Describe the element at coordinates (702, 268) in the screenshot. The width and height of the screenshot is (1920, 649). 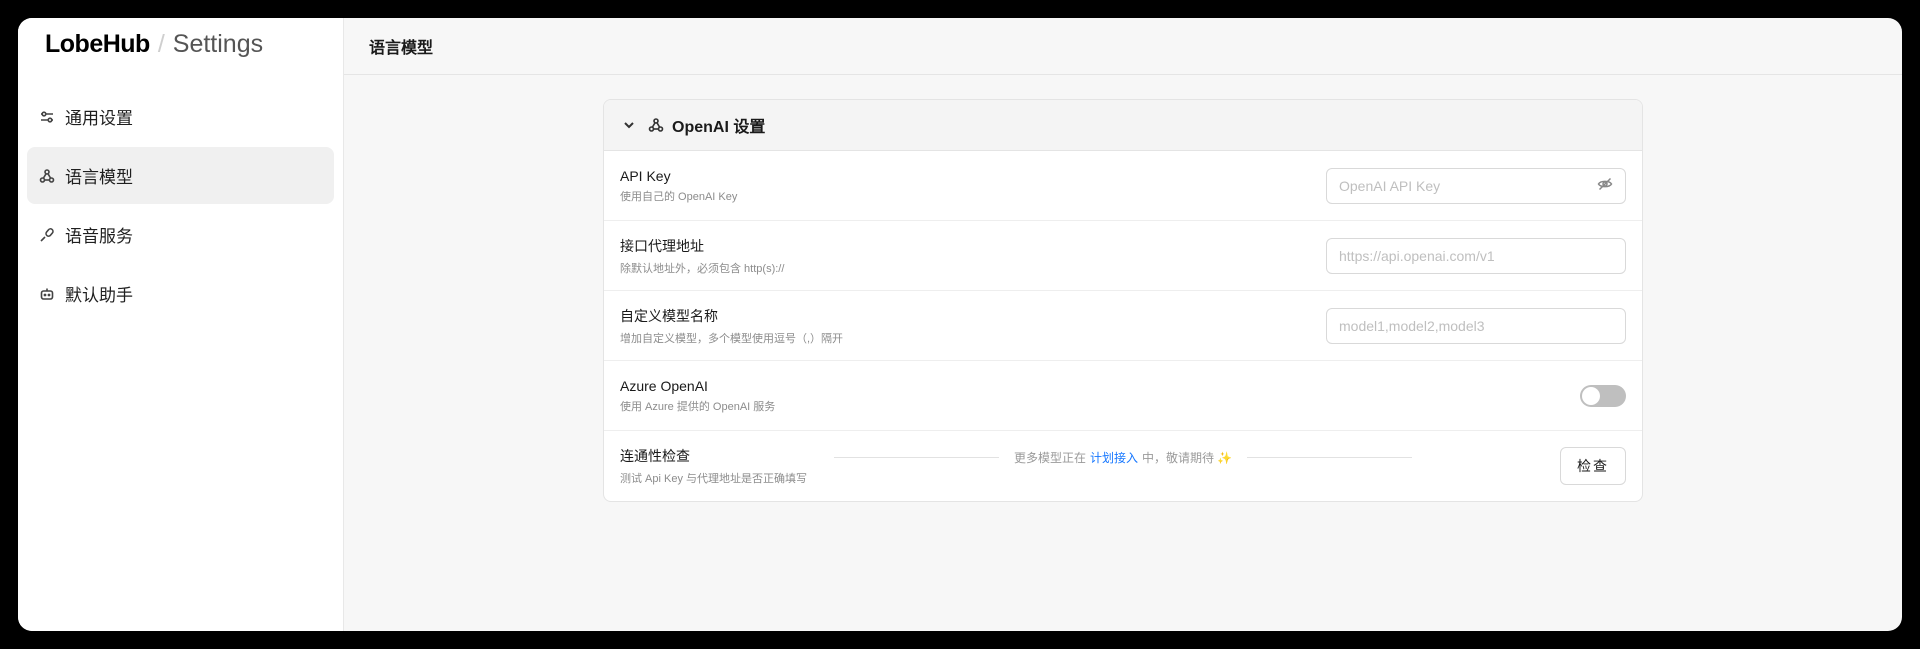
I see `row-desc: 除默认地址外，必须包含 http(s)://` at that location.